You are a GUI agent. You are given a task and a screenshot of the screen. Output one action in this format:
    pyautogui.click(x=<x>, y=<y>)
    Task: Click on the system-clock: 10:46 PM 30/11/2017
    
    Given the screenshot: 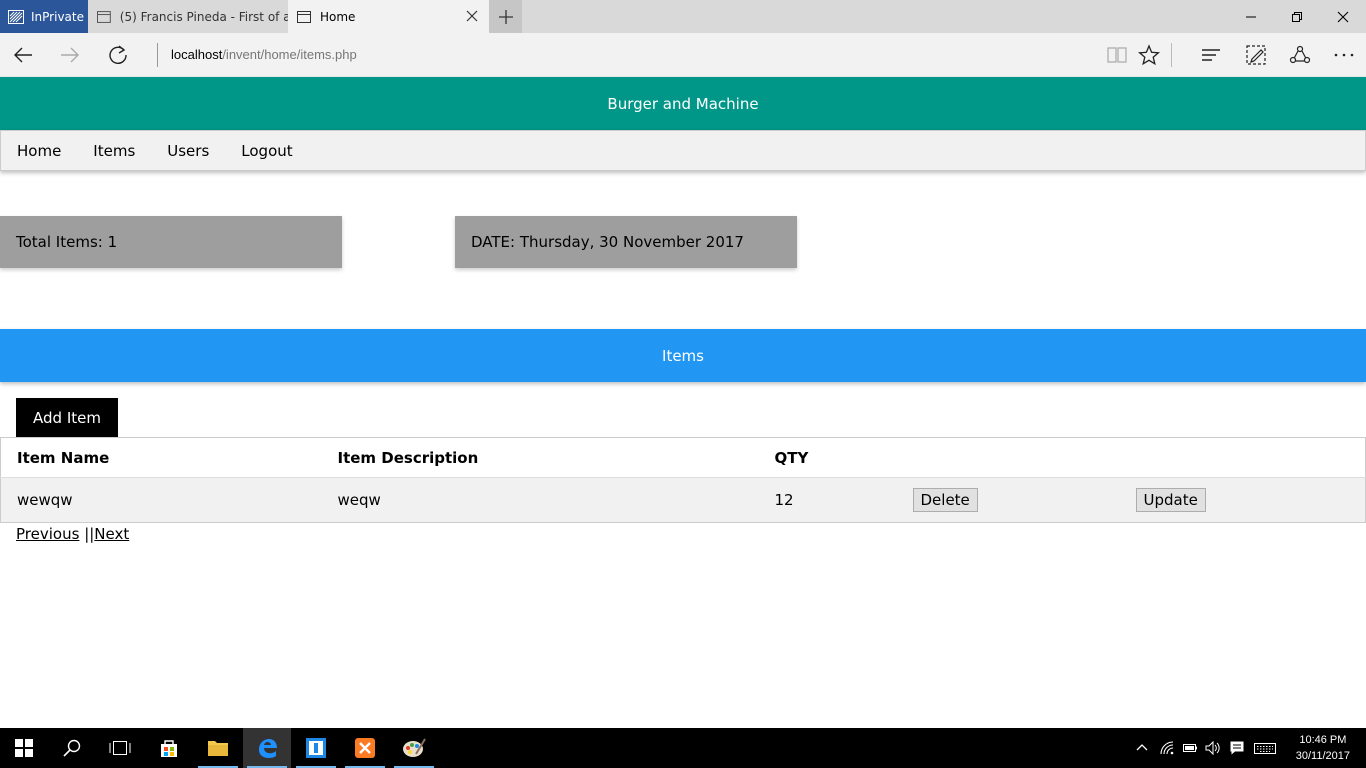 What is the action you would take?
    pyautogui.click(x=1323, y=748)
    